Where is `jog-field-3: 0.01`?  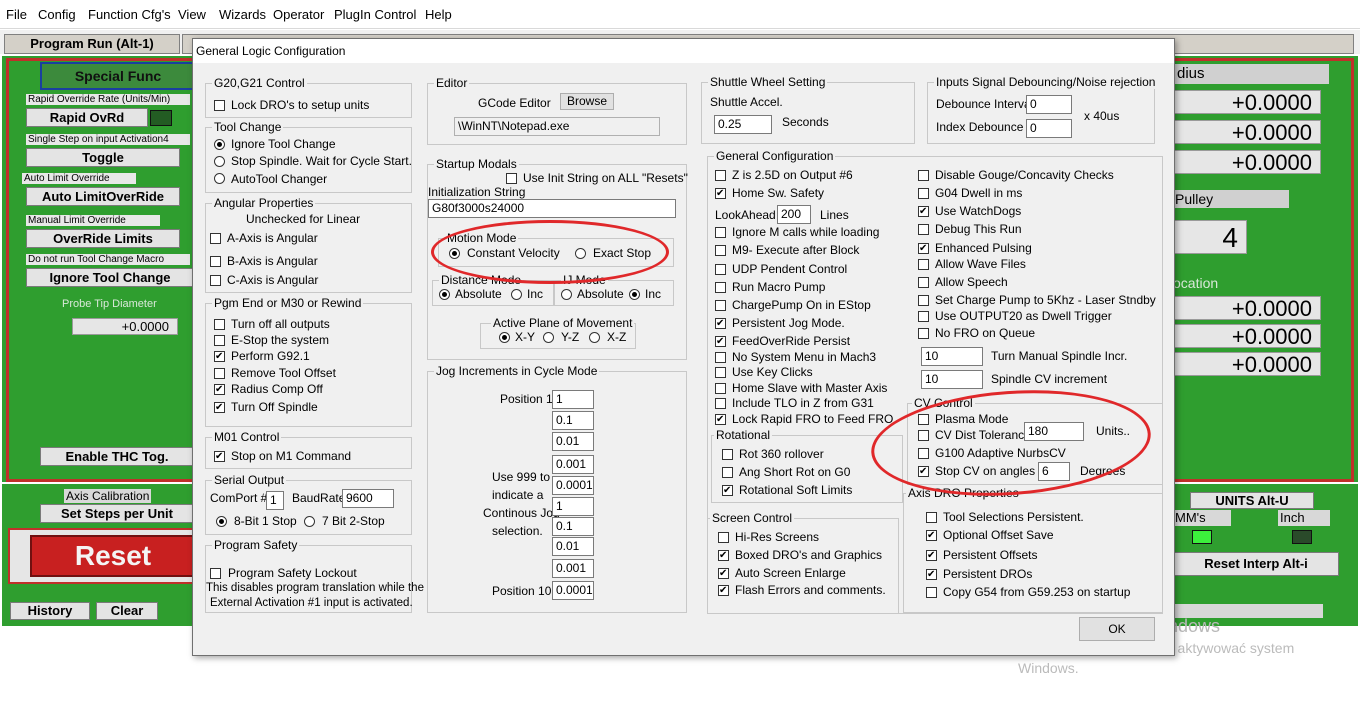 jog-field-3: 0.01 is located at coordinates (573, 441).